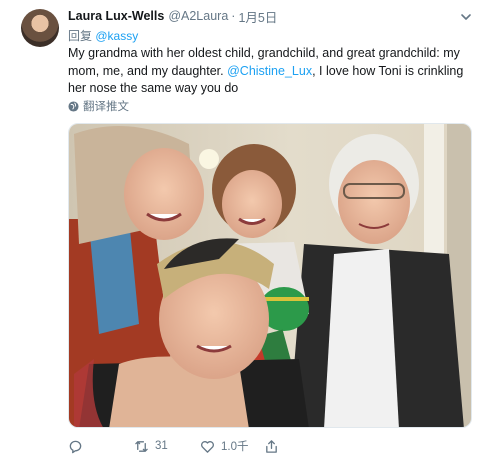 The image size is (500, 460). I want to click on replying-to: 回复 @kassy, so click(103, 35).